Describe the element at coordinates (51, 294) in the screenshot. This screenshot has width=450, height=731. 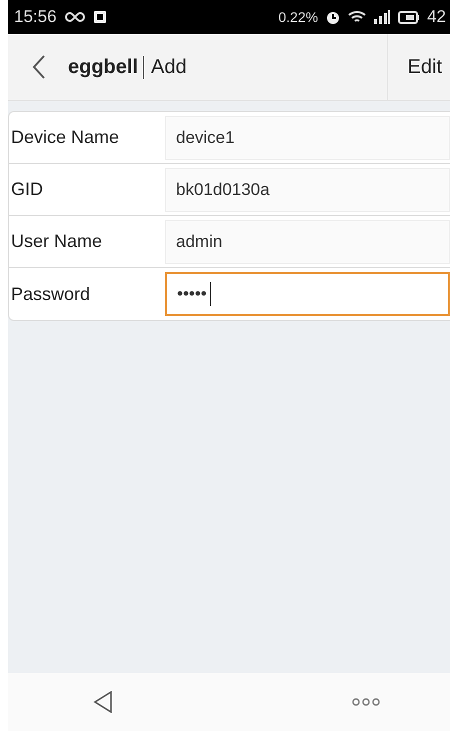
I see `field-label: Password` at that location.